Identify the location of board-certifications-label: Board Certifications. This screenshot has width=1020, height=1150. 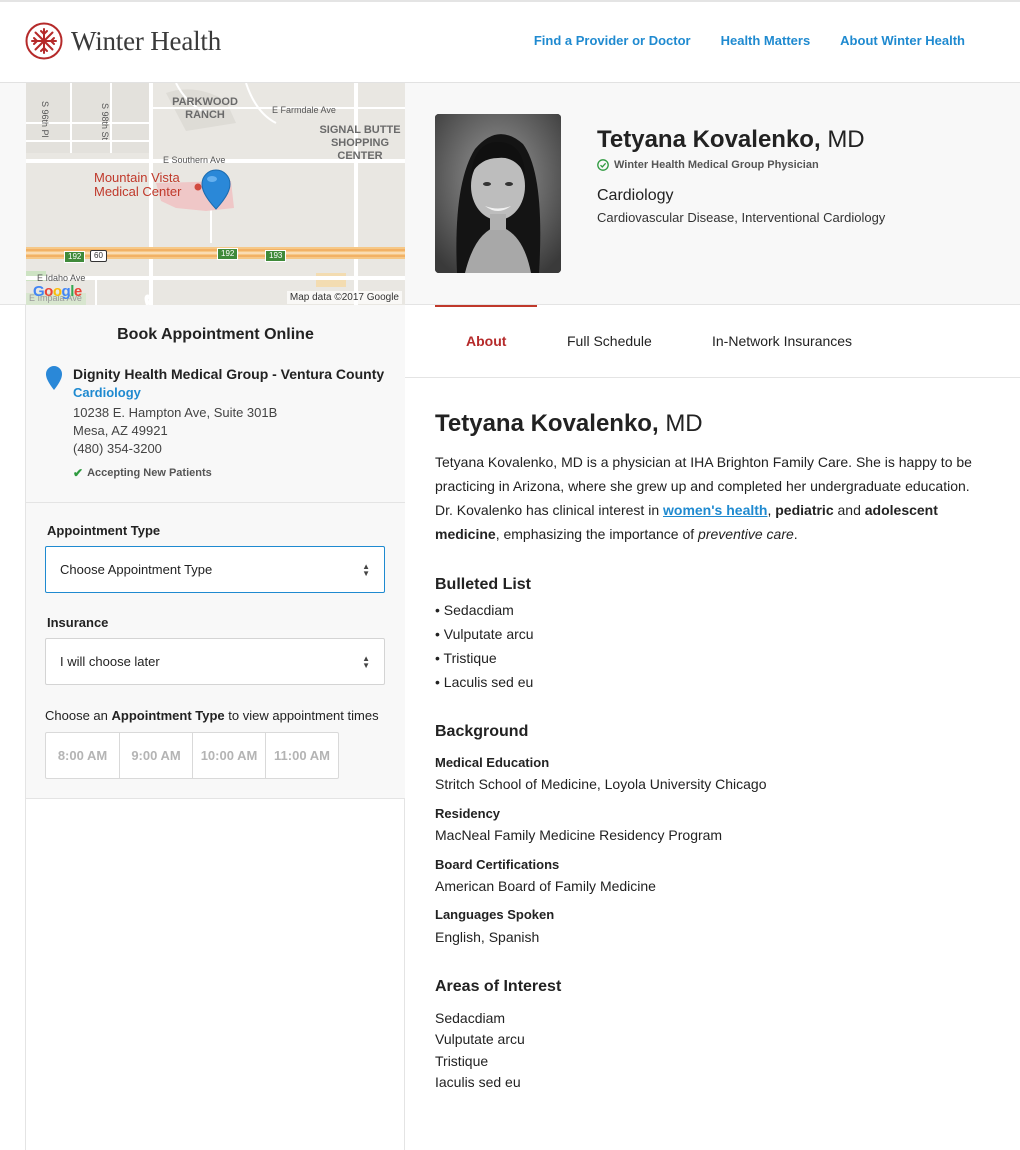
(497, 864).